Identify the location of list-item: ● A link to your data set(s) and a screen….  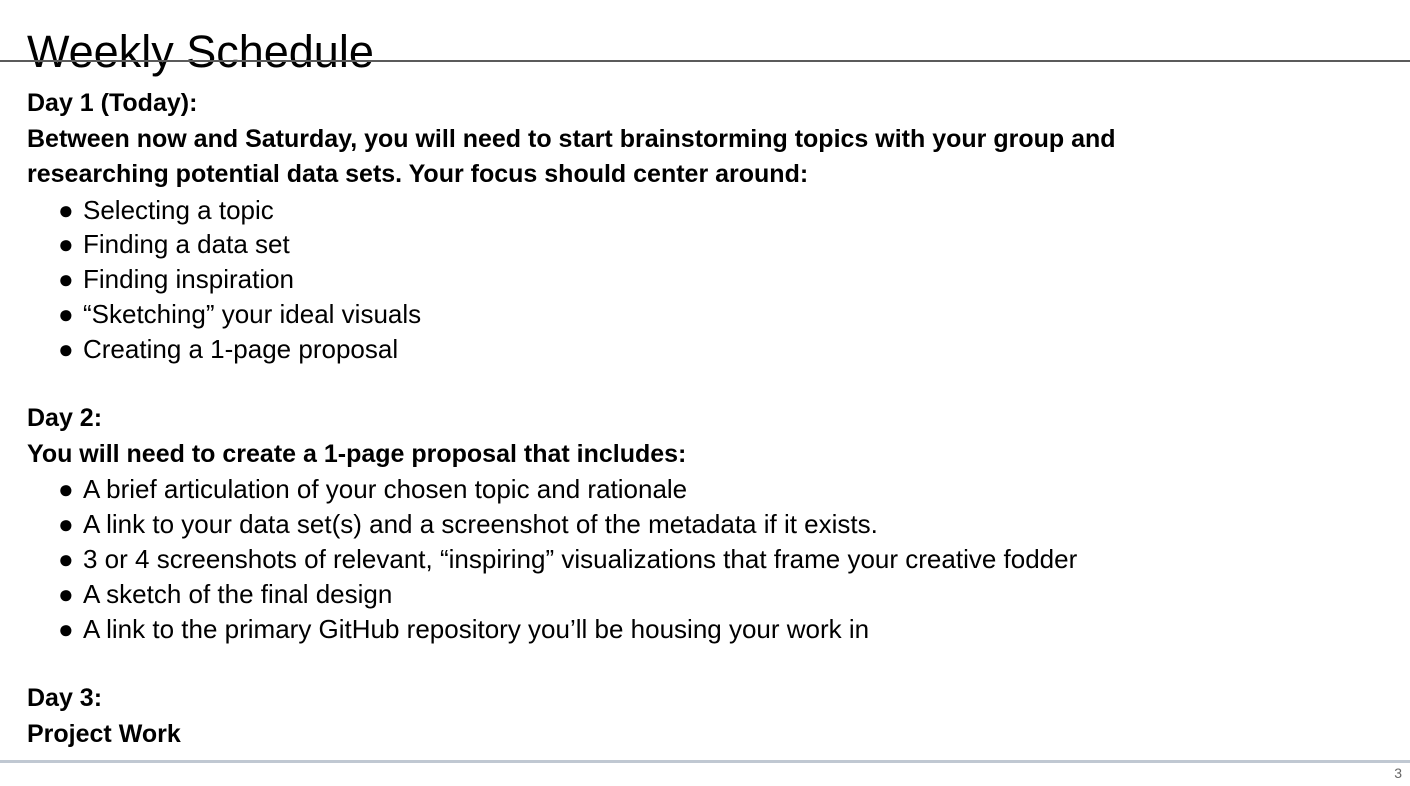
(697, 524).